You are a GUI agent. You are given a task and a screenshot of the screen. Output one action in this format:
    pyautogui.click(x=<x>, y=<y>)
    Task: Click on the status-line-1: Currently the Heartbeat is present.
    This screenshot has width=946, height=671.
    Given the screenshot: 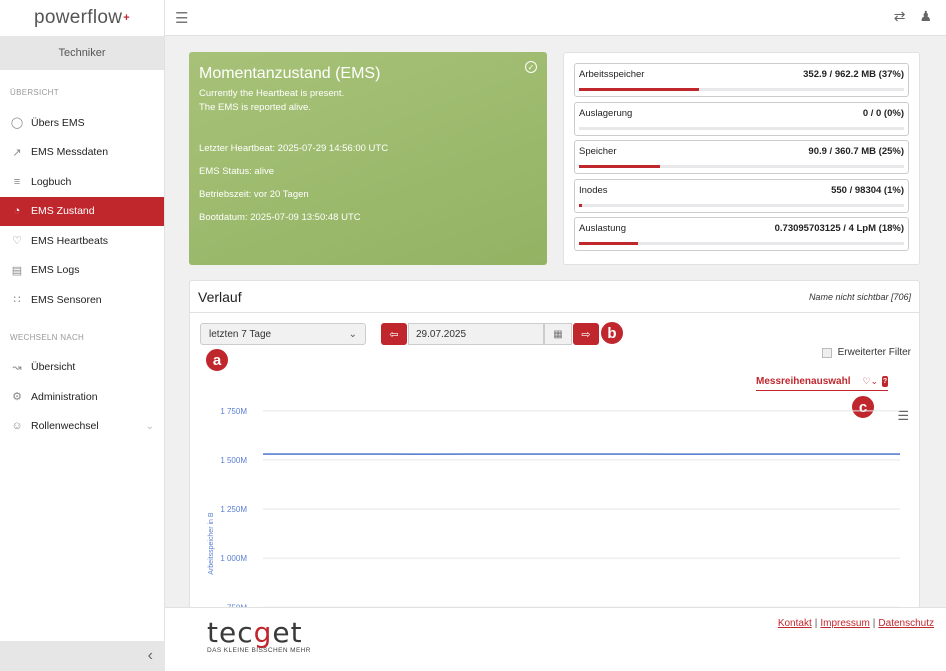 What is the action you would take?
    pyautogui.click(x=272, y=93)
    